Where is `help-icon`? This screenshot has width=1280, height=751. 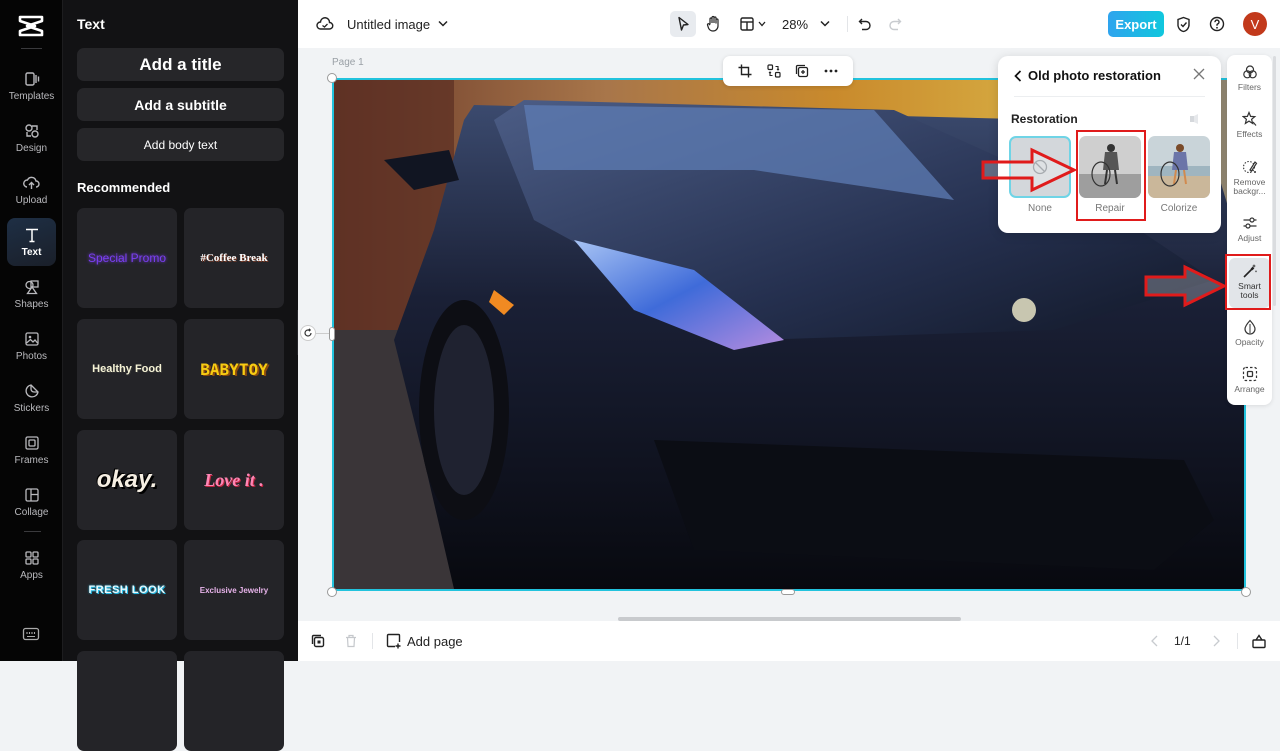 help-icon is located at coordinates (1217, 24).